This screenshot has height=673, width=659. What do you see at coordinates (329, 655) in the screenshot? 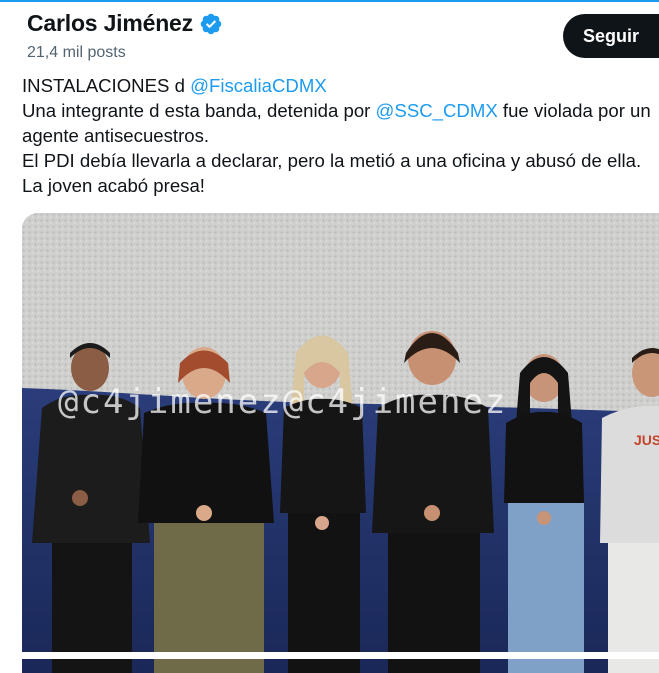
I see `bottom-edge` at bounding box center [329, 655].